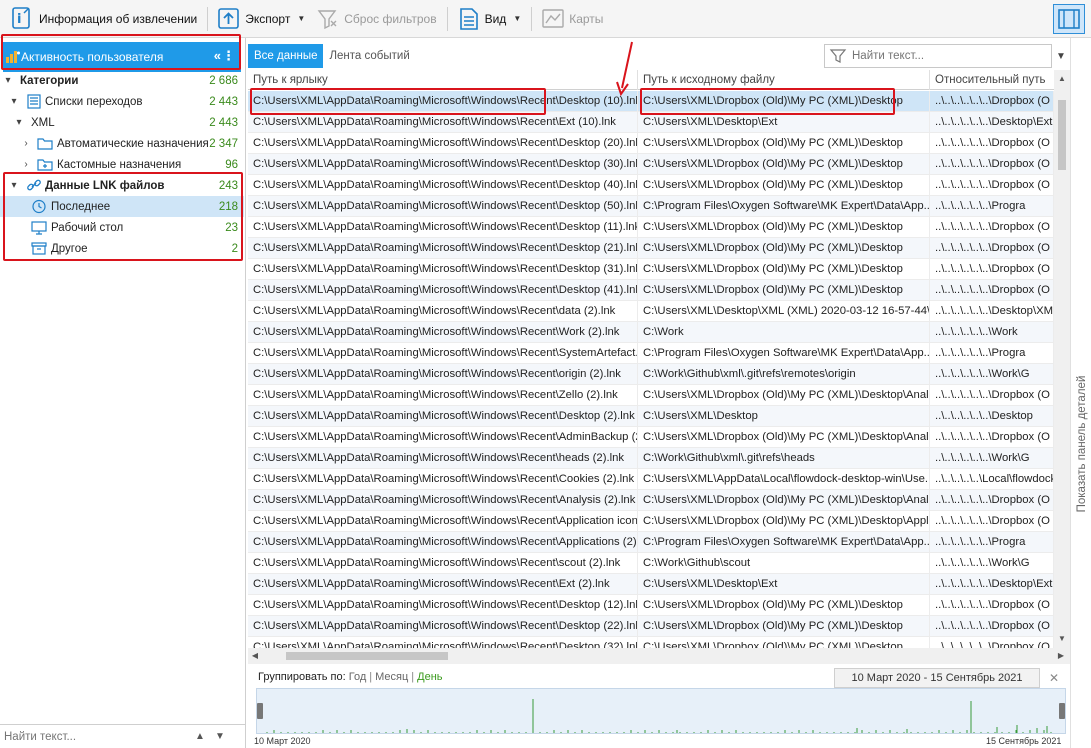  I want to click on tree-item-jump-lists: ▾ Списки переходов 2 443, so click(122, 101).